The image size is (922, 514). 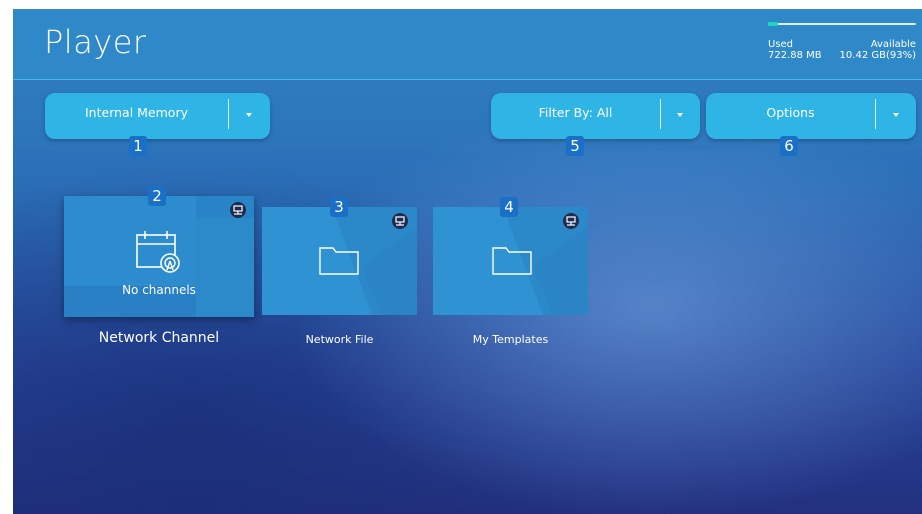 What do you see at coordinates (158, 252) in the screenshot?
I see `calendar-broadcast-icon` at bounding box center [158, 252].